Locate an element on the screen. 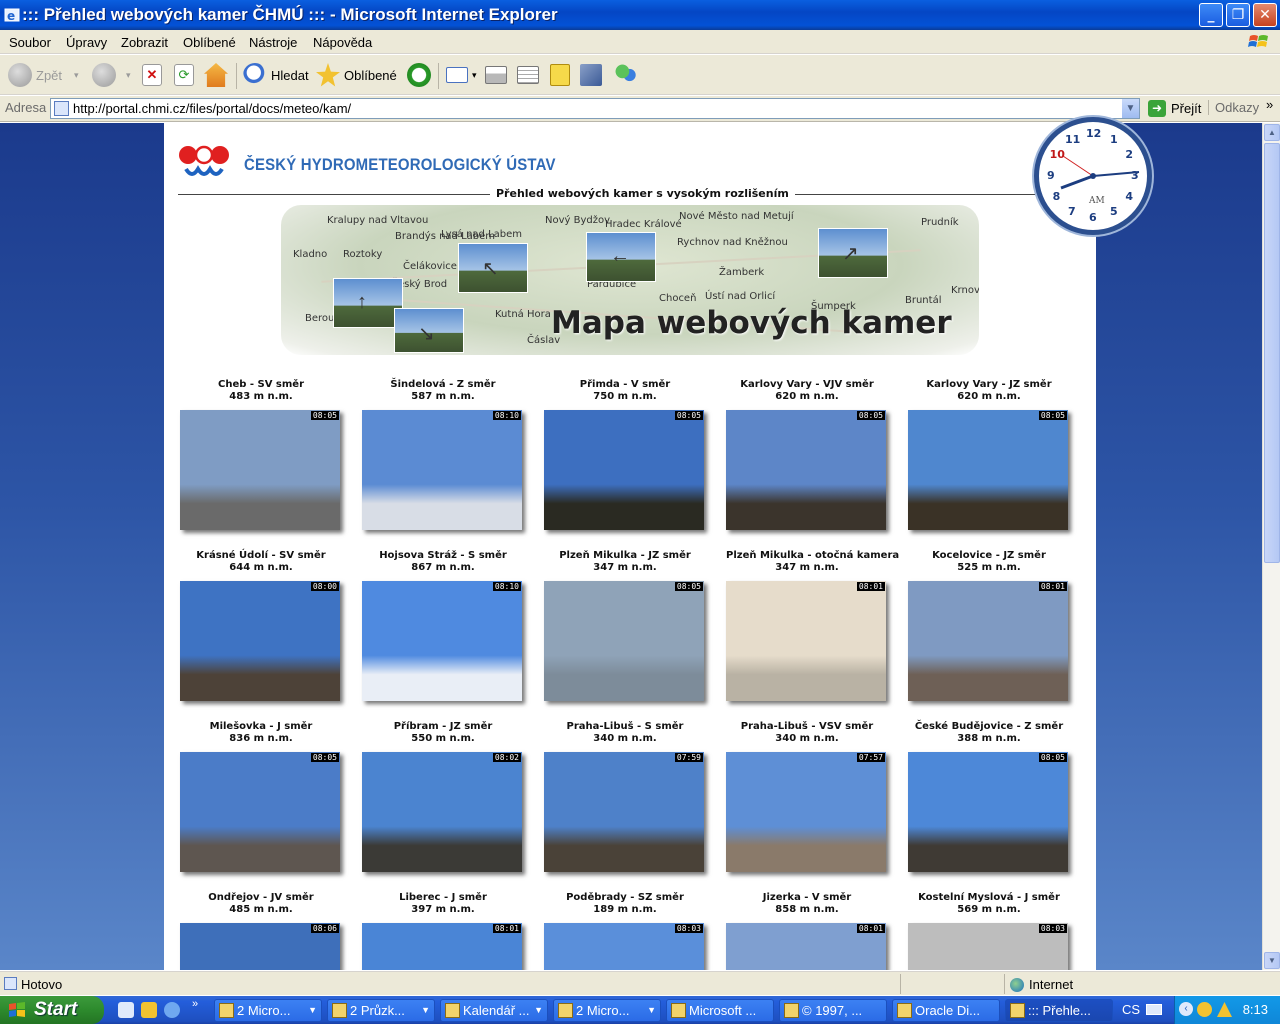  webcam-tile: Praha-Libuš - VSV směr 340 m n.m. 07:57 is located at coordinates (807, 796).